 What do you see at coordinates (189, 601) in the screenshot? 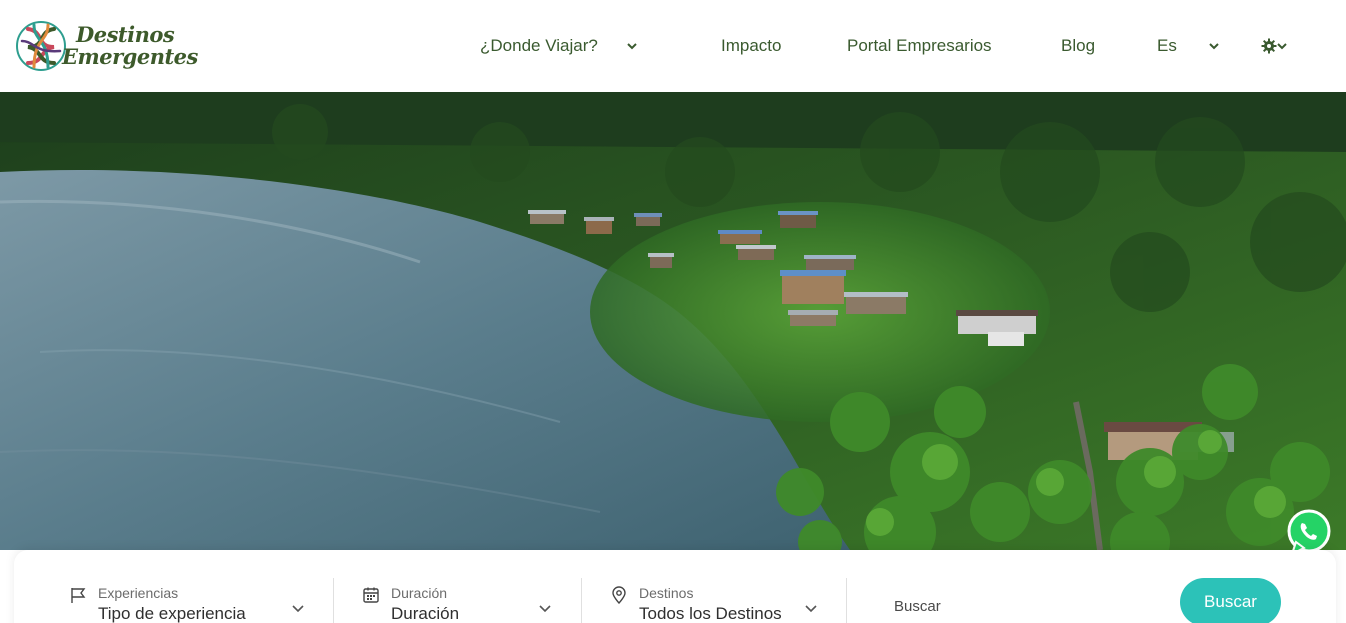
I see `experiencias-select: Experiencias Tipo de experiencia` at bounding box center [189, 601].